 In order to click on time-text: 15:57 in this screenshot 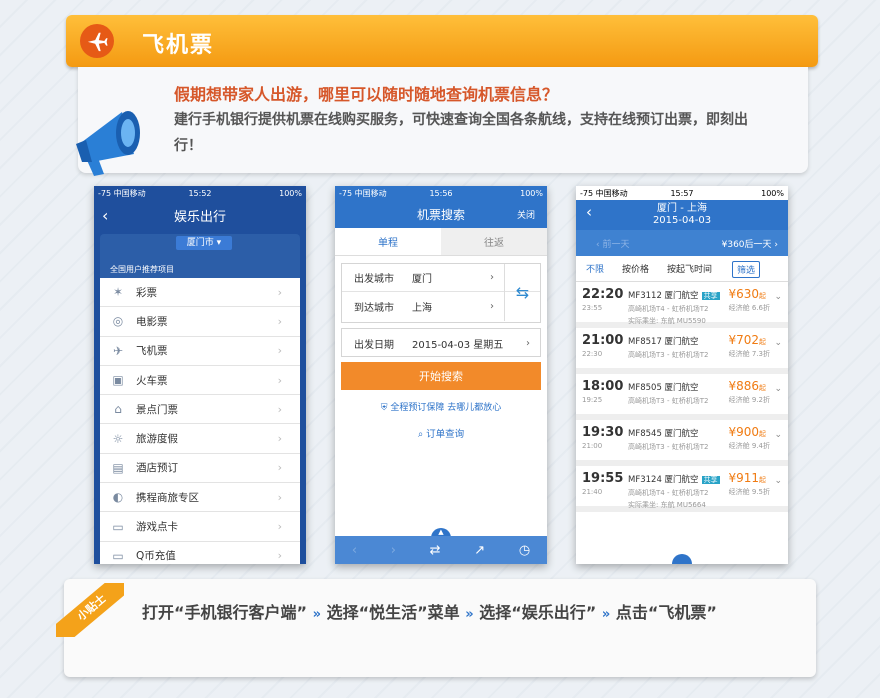, I will do `click(682, 193)`.